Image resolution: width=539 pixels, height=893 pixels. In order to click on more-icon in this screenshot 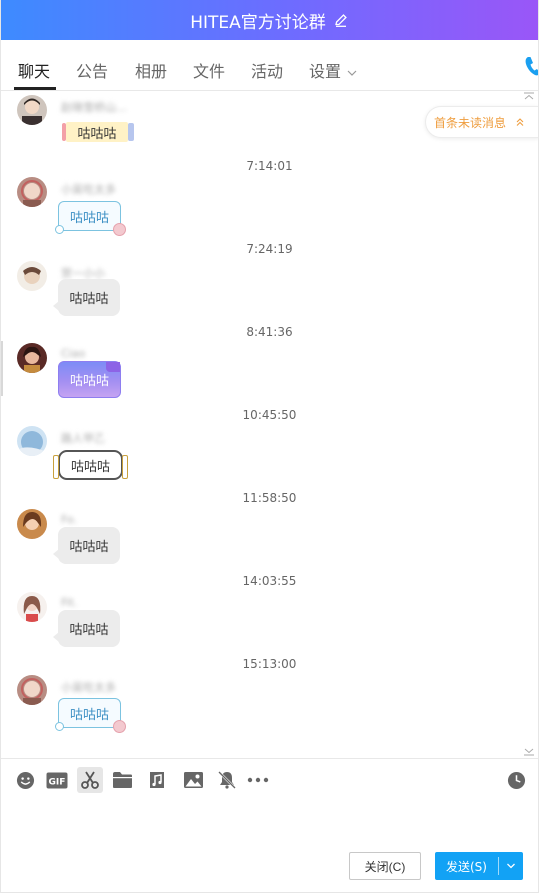, I will do `click(258, 780)`.